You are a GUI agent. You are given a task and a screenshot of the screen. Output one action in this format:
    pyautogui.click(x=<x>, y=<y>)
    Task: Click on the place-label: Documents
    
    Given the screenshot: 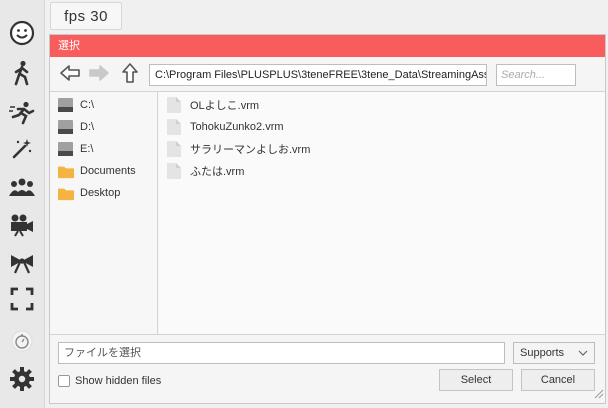 What is the action you would take?
    pyautogui.click(x=108, y=171)
    